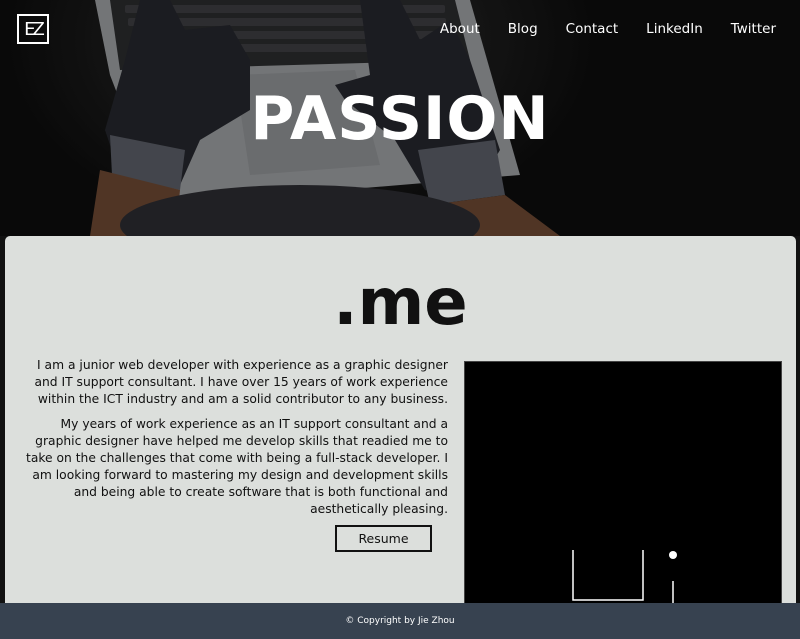 This screenshot has height=639, width=800. Describe the element at coordinates (674, 29) in the screenshot. I see `nav-linkedin: LinkedIn` at that location.